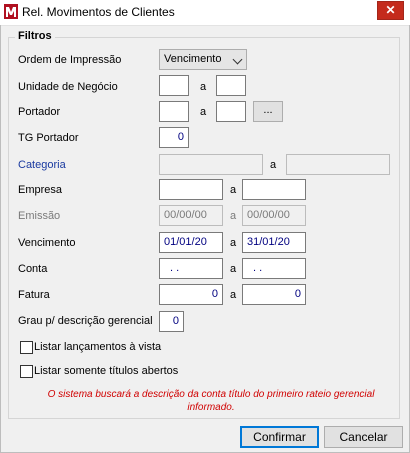 The image size is (410, 453). I want to click on close-button: ✕, so click(390, 10).